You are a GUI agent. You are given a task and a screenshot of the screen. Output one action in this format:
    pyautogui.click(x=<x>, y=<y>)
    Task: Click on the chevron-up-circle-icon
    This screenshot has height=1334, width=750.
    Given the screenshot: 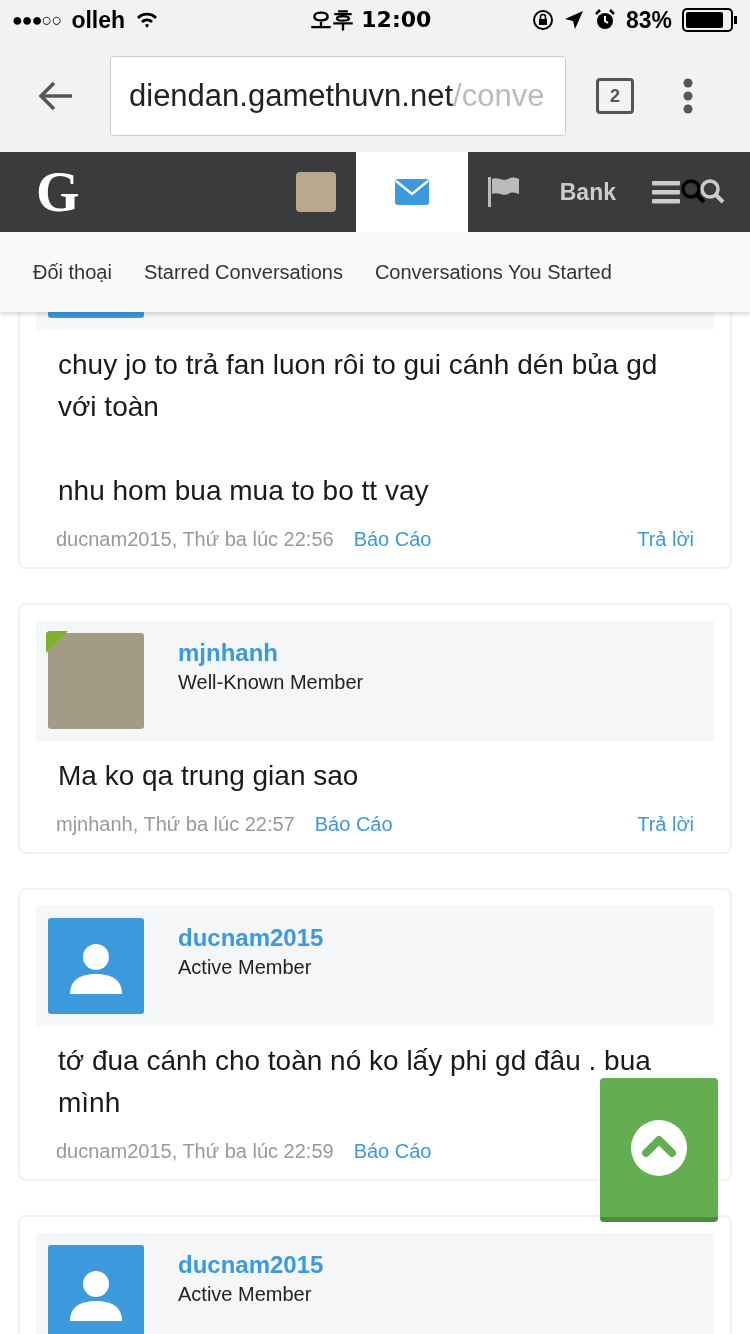 What is the action you would take?
    pyautogui.click(x=659, y=1147)
    